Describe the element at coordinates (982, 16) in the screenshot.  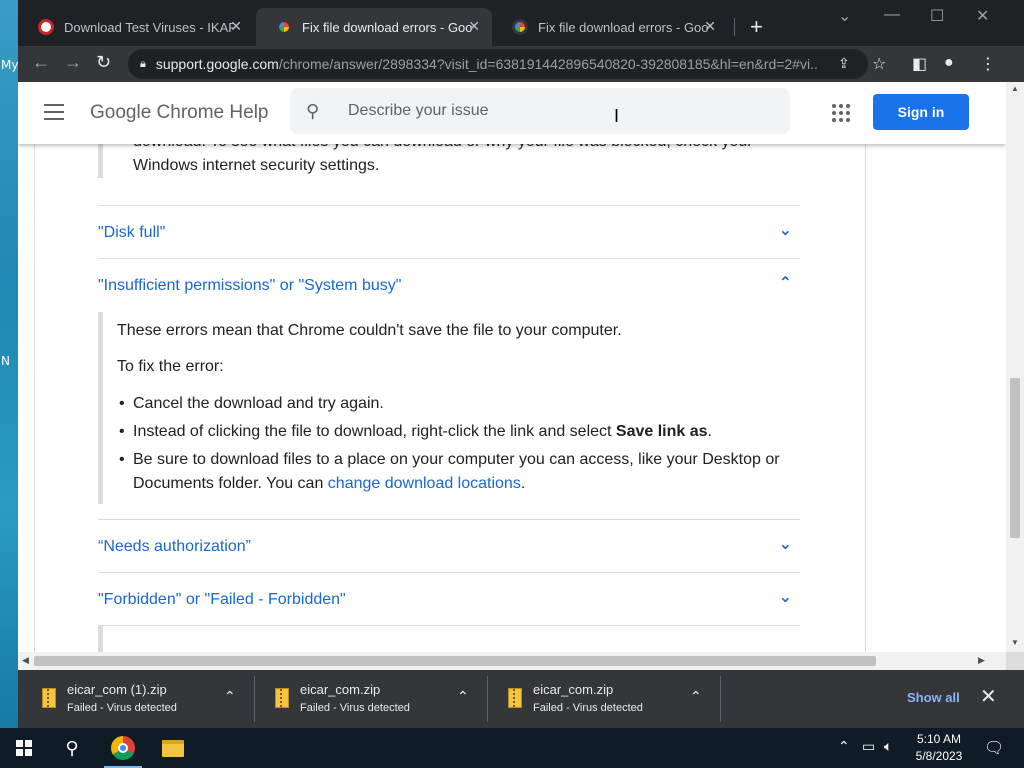
I see `close-window-icon: ✕` at that location.